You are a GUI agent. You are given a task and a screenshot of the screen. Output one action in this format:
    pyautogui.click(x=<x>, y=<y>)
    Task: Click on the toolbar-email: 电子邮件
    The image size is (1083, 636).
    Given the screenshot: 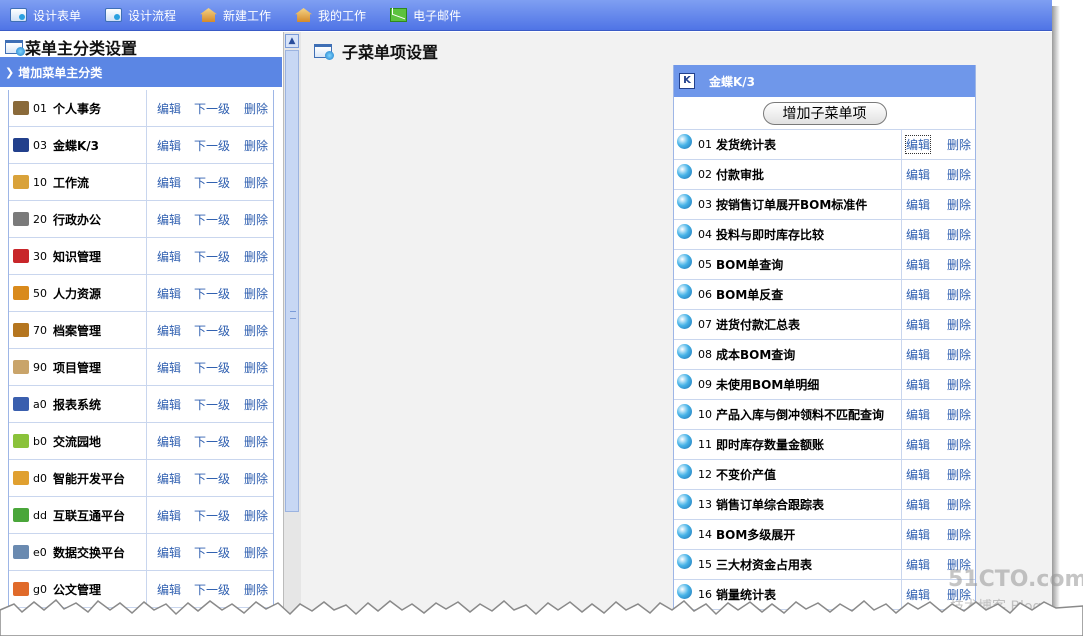 What is the action you would take?
    pyautogui.click(x=425, y=15)
    